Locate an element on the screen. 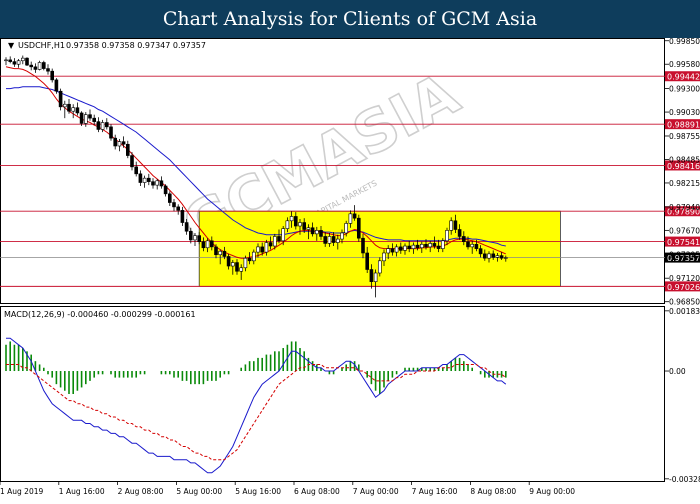  price-y-tick-label: 0.99300 is located at coordinates (684, 89).